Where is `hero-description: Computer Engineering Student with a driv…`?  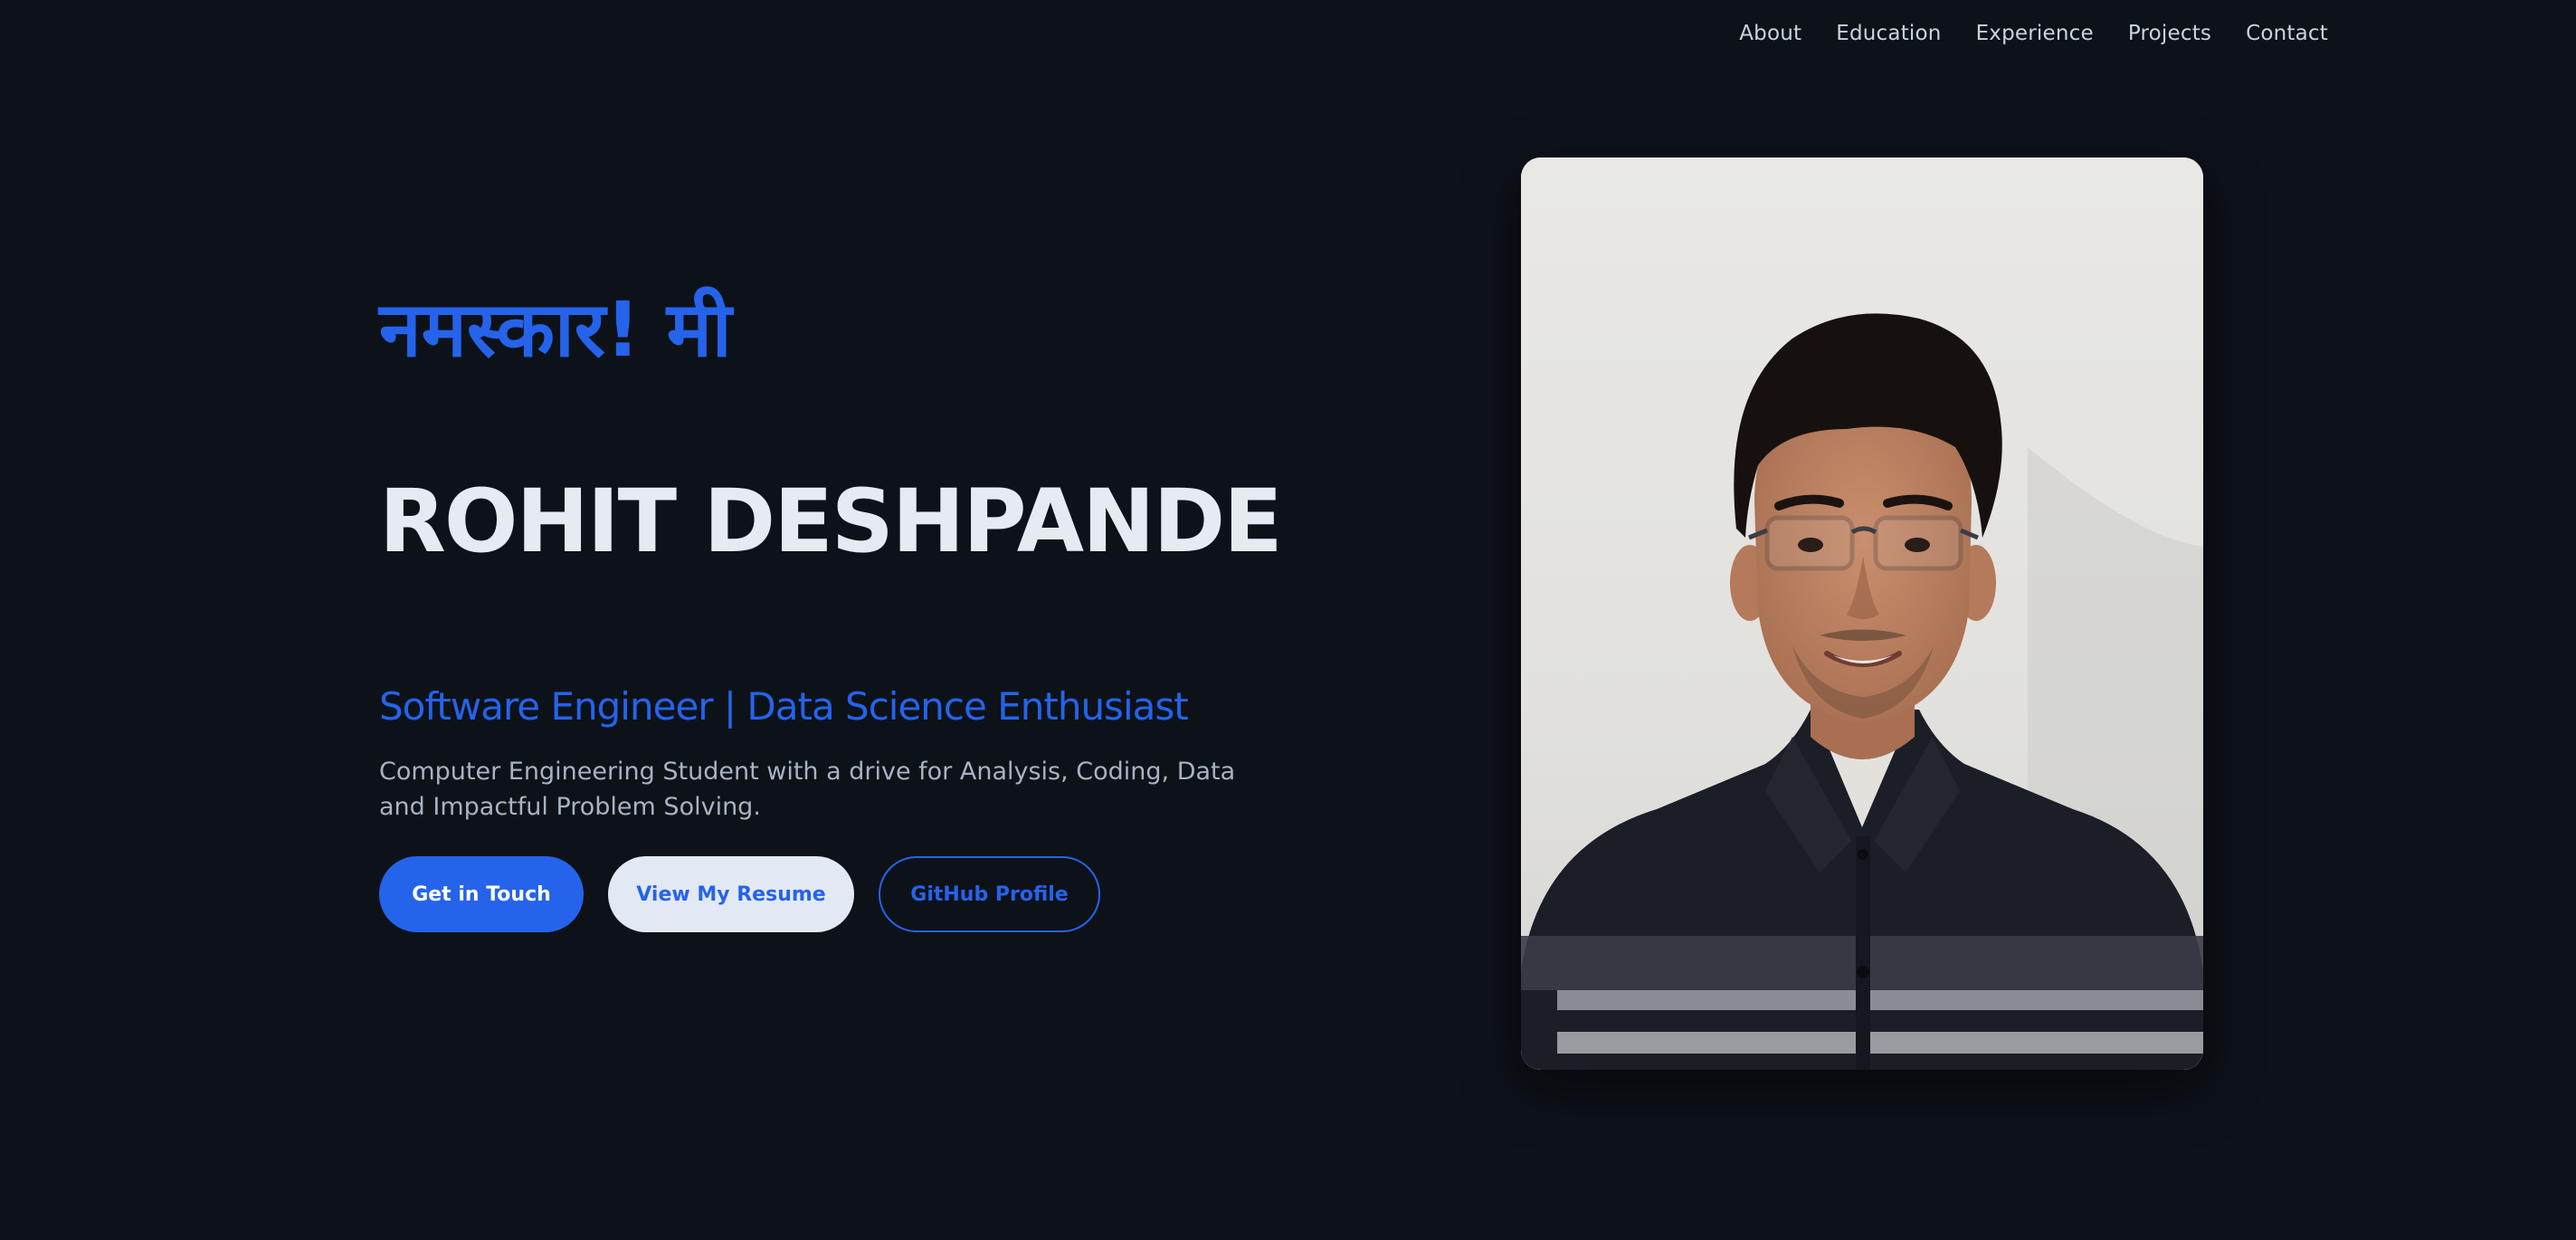 hero-description: Computer Engineering Student with a driv… is located at coordinates (807, 789).